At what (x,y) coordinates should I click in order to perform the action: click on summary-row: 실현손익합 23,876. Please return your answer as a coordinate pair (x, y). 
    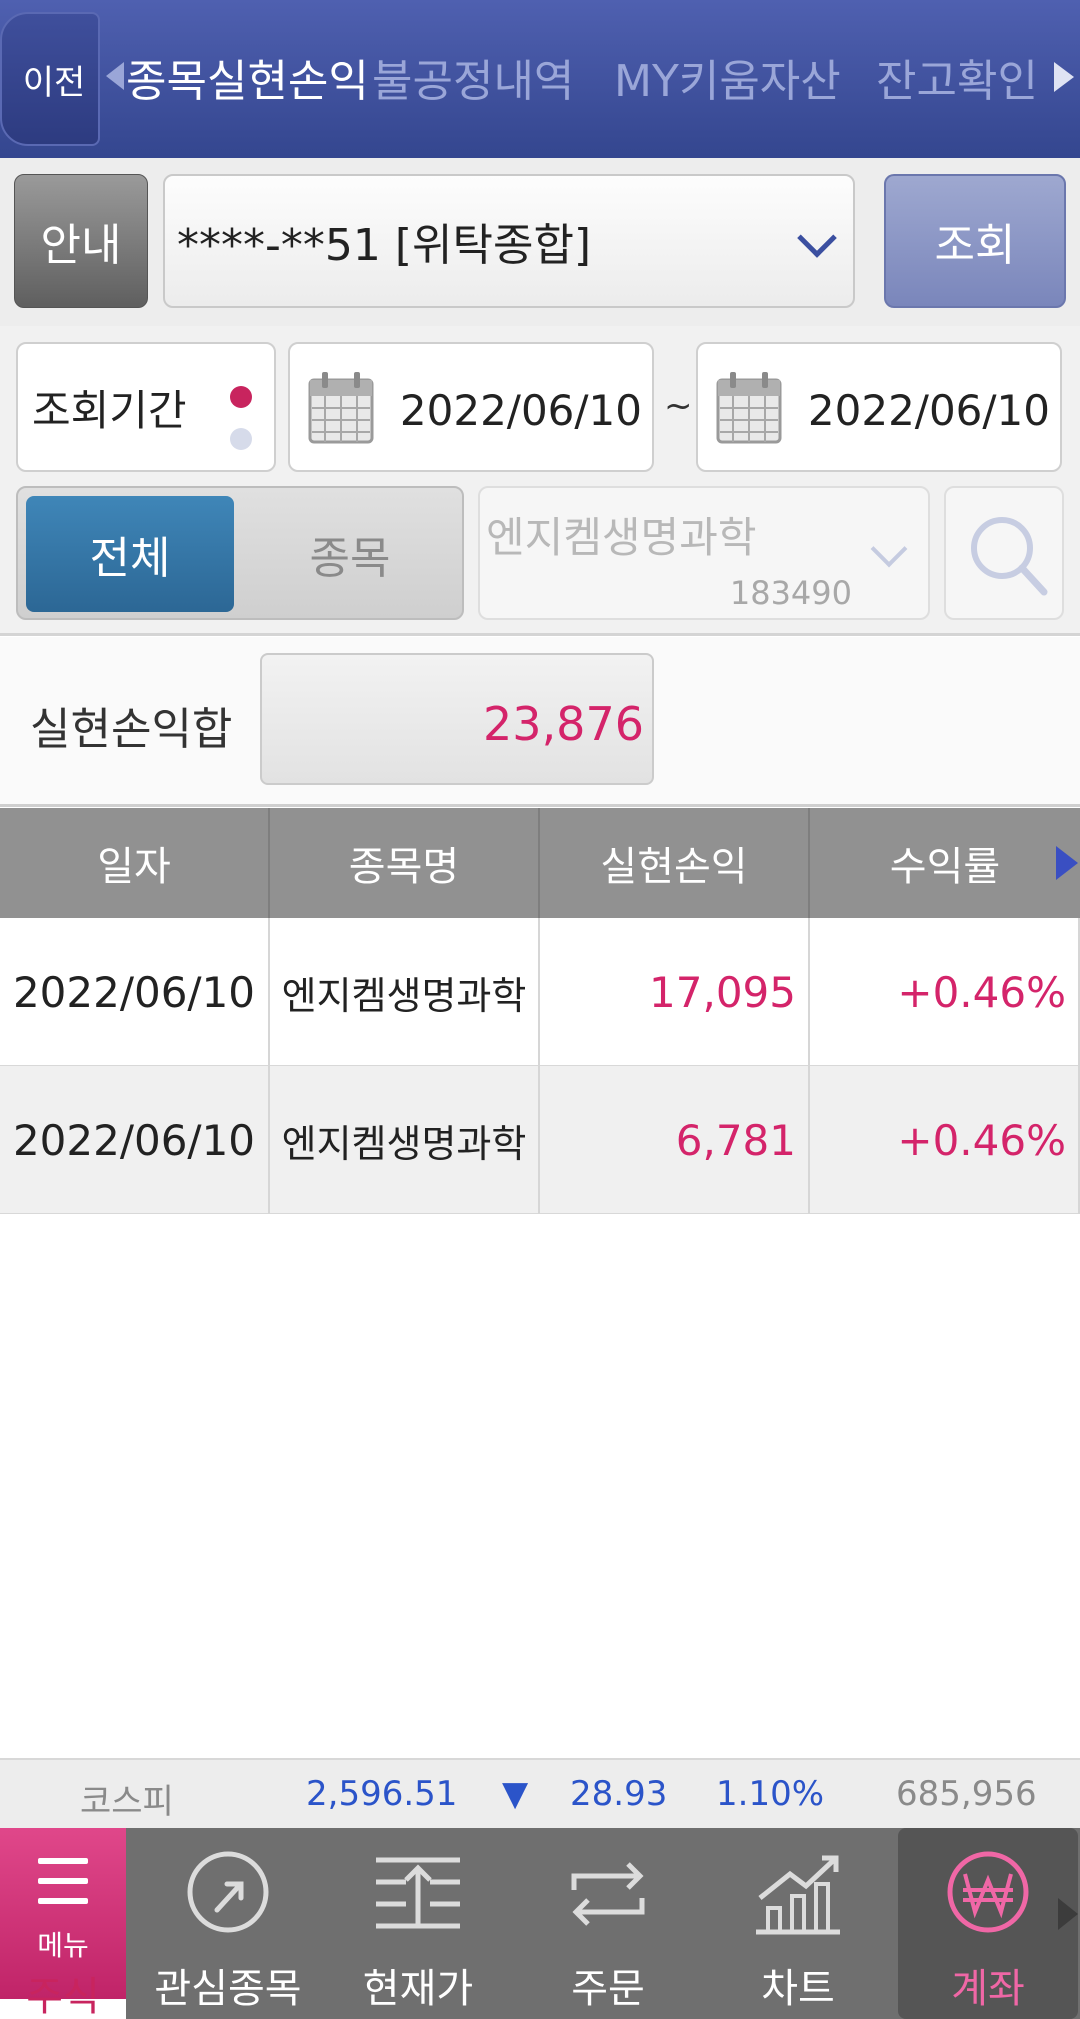
    Looking at the image, I should click on (540, 722).